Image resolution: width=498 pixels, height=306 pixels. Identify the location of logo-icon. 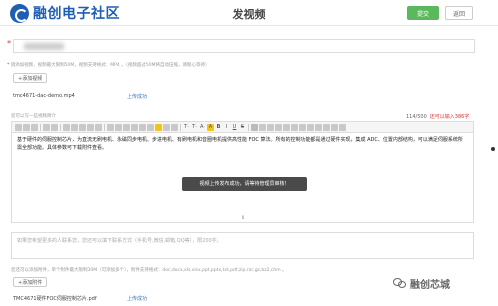
(19, 13).